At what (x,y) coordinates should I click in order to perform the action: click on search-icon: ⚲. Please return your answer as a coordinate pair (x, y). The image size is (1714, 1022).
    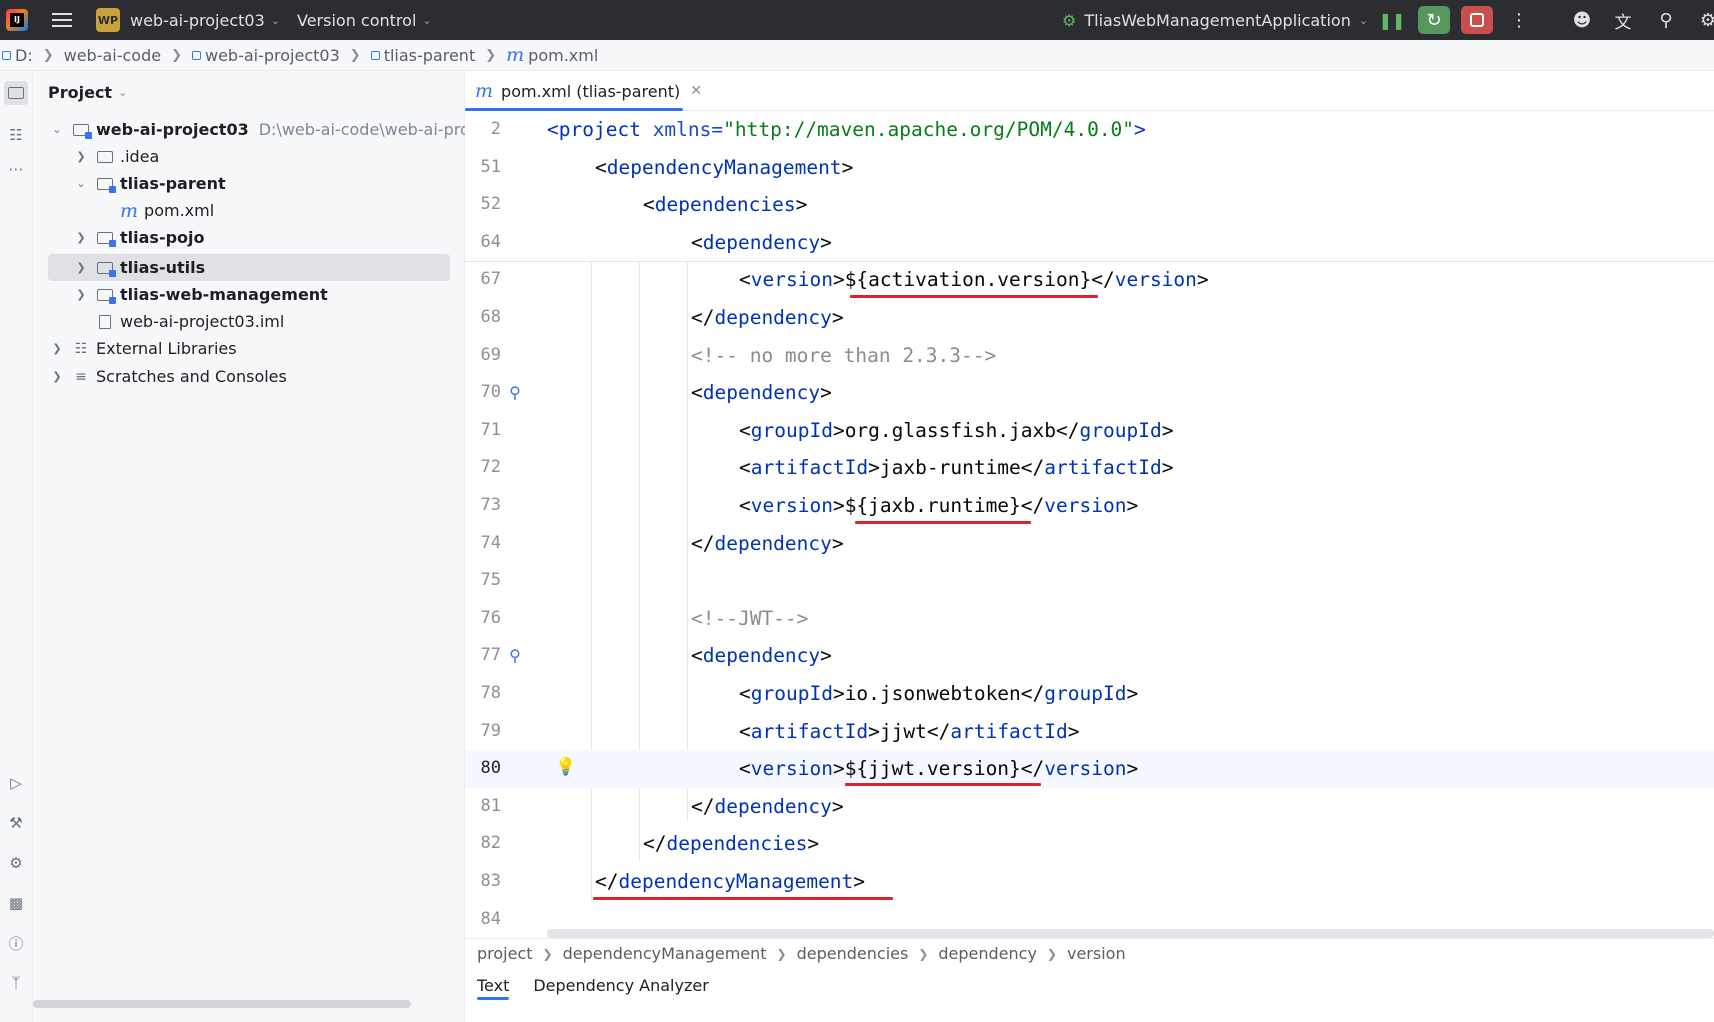
    Looking at the image, I should click on (1666, 20).